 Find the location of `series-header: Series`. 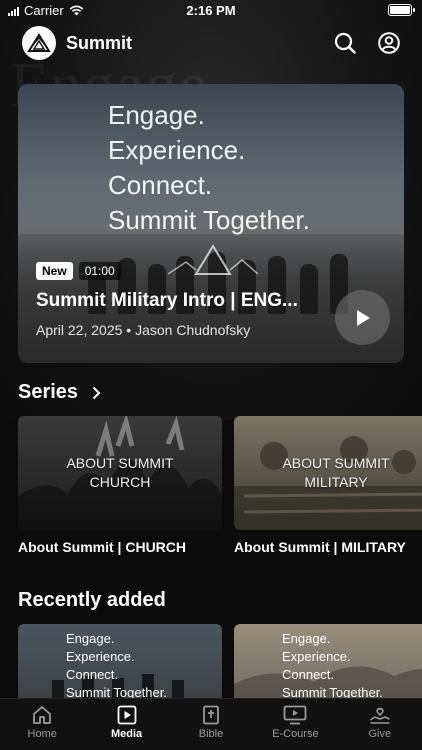

series-header: Series is located at coordinates (59, 392).